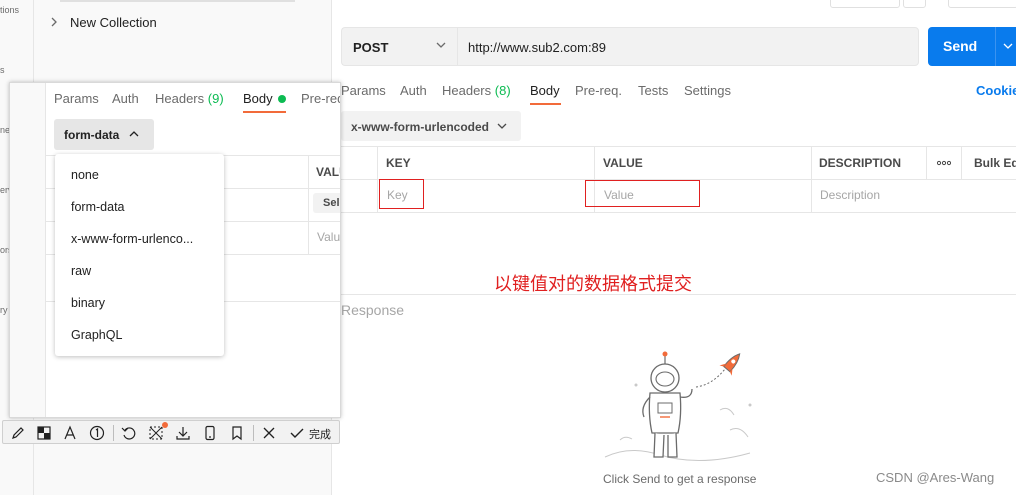 This screenshot has height=495, width=1016. What do you see at coordinates (688, 46) in the screenshot?
I see `url-input: http://www.sub2.com:89` at bounding box center [688, 46].